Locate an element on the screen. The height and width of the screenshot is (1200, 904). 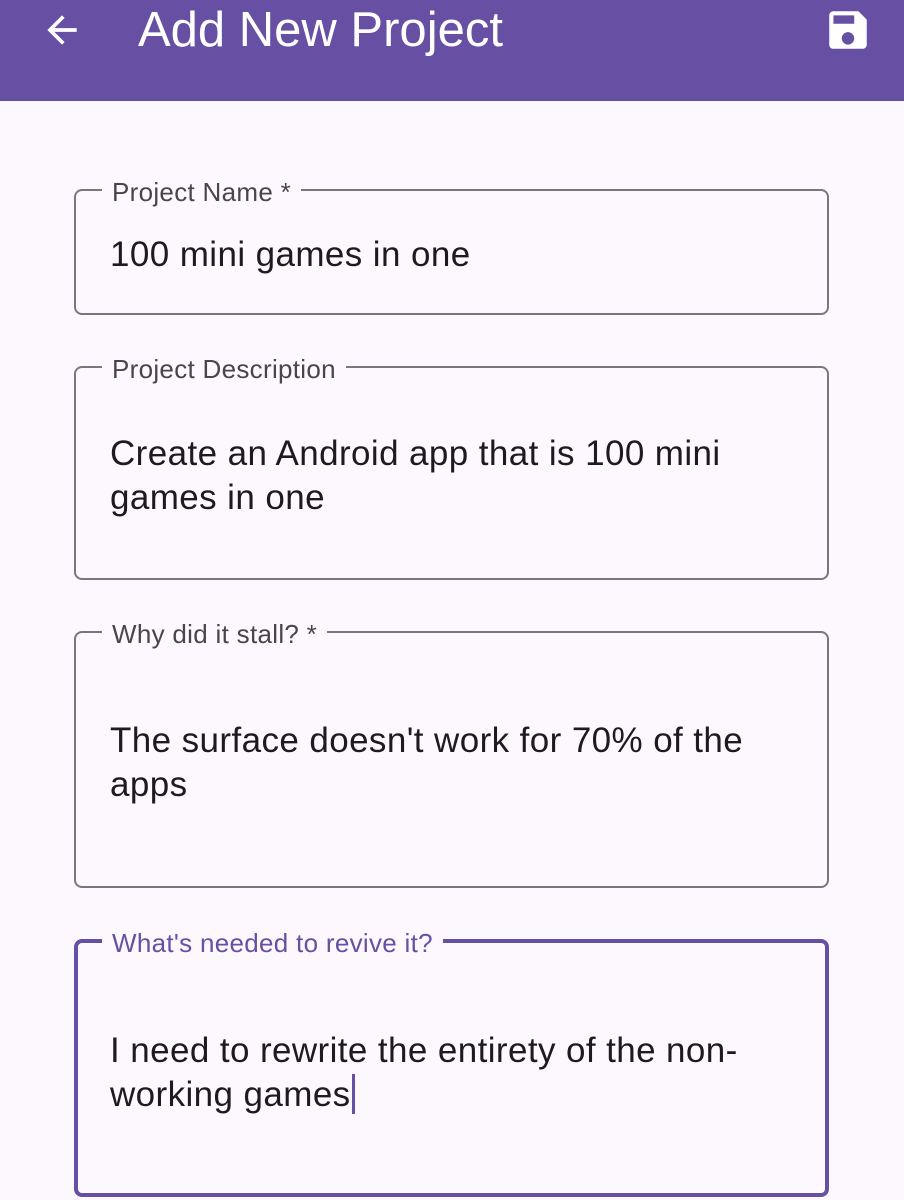
top-app-bar: Add New Project is located at coordinates (452, 50).